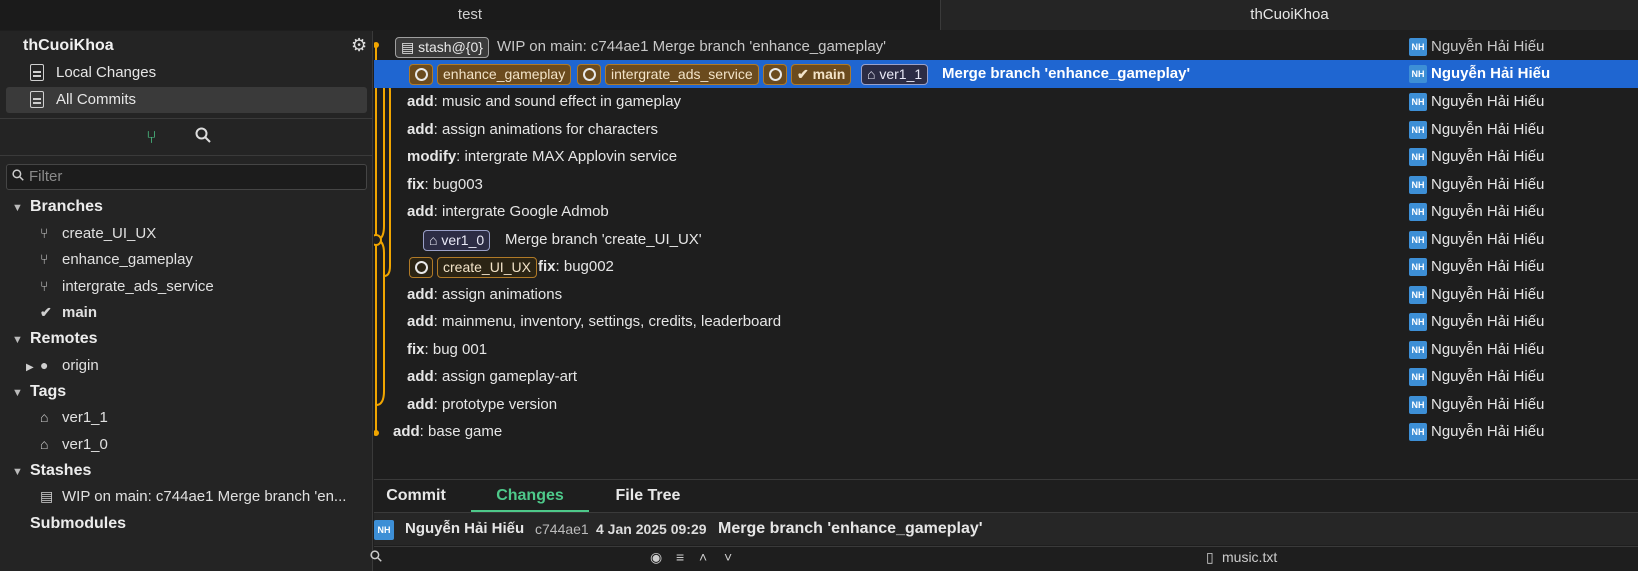 Image resolution: width=1638 pixels, height=571 pixels. What do you see at coordinates (203, 137) in the screenshot?
I see `search-mode-icon` at bounding box center [203, 137].